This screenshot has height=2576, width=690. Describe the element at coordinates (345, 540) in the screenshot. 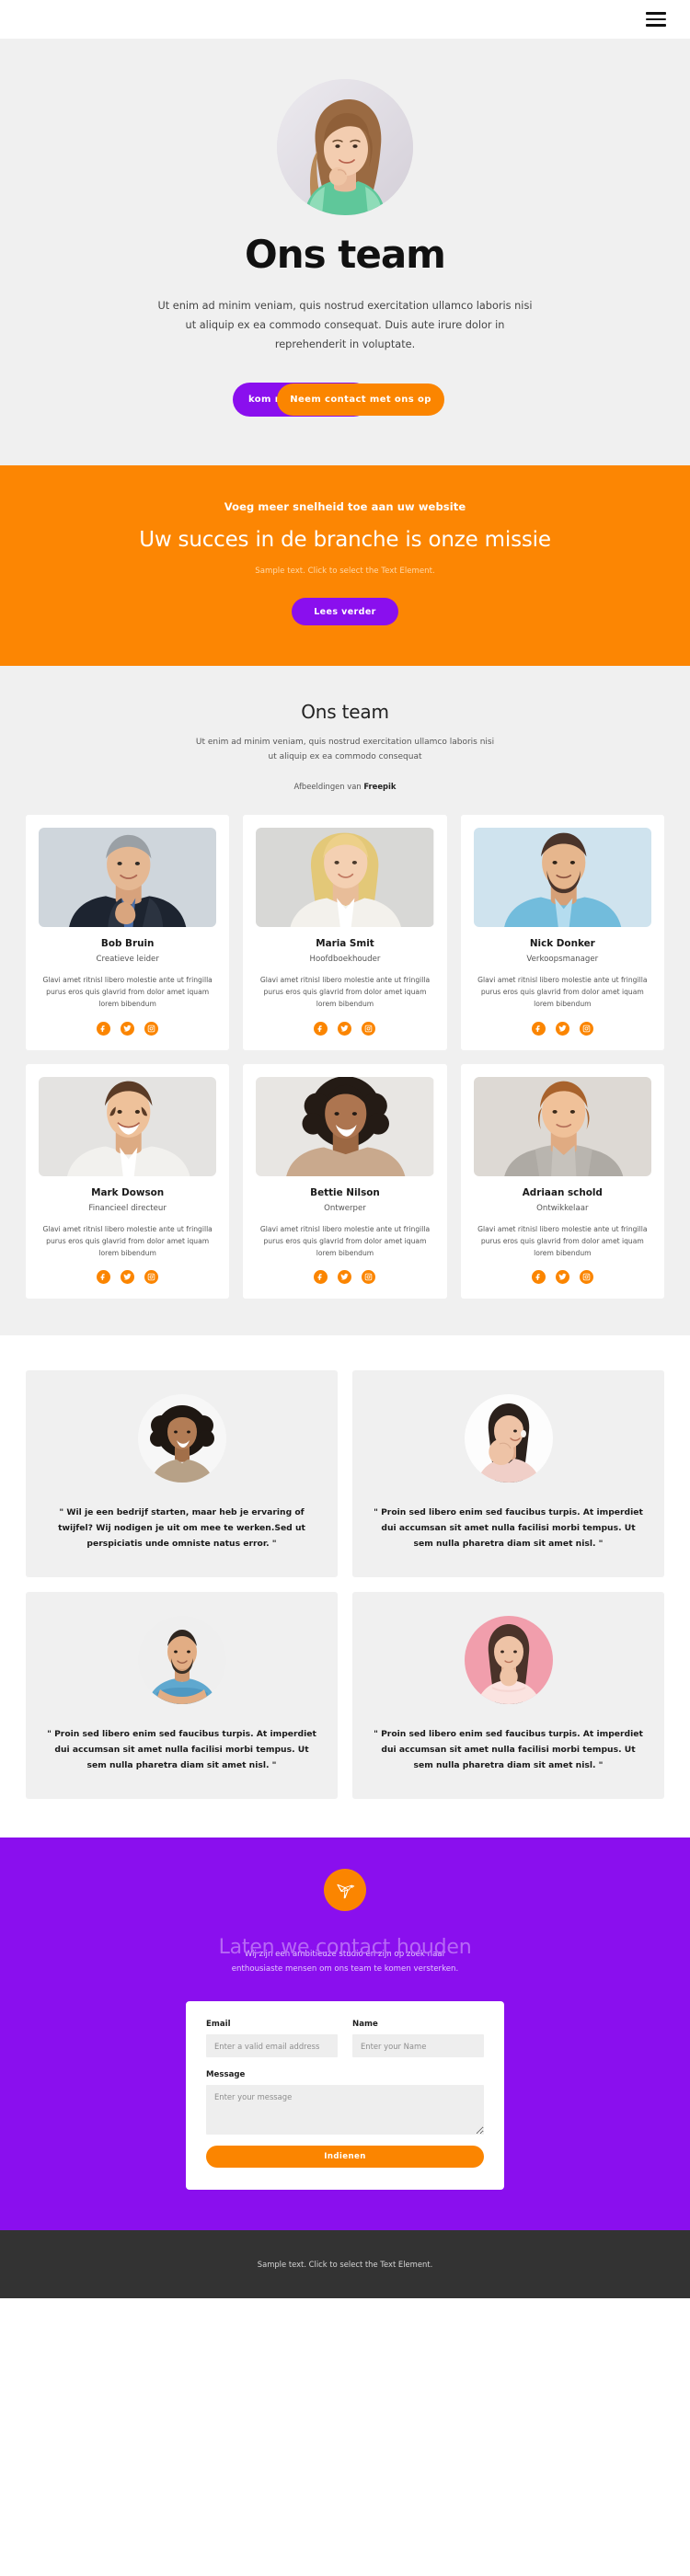

I see `banner-title: Uw succes in de branche is onze missie` at that location.